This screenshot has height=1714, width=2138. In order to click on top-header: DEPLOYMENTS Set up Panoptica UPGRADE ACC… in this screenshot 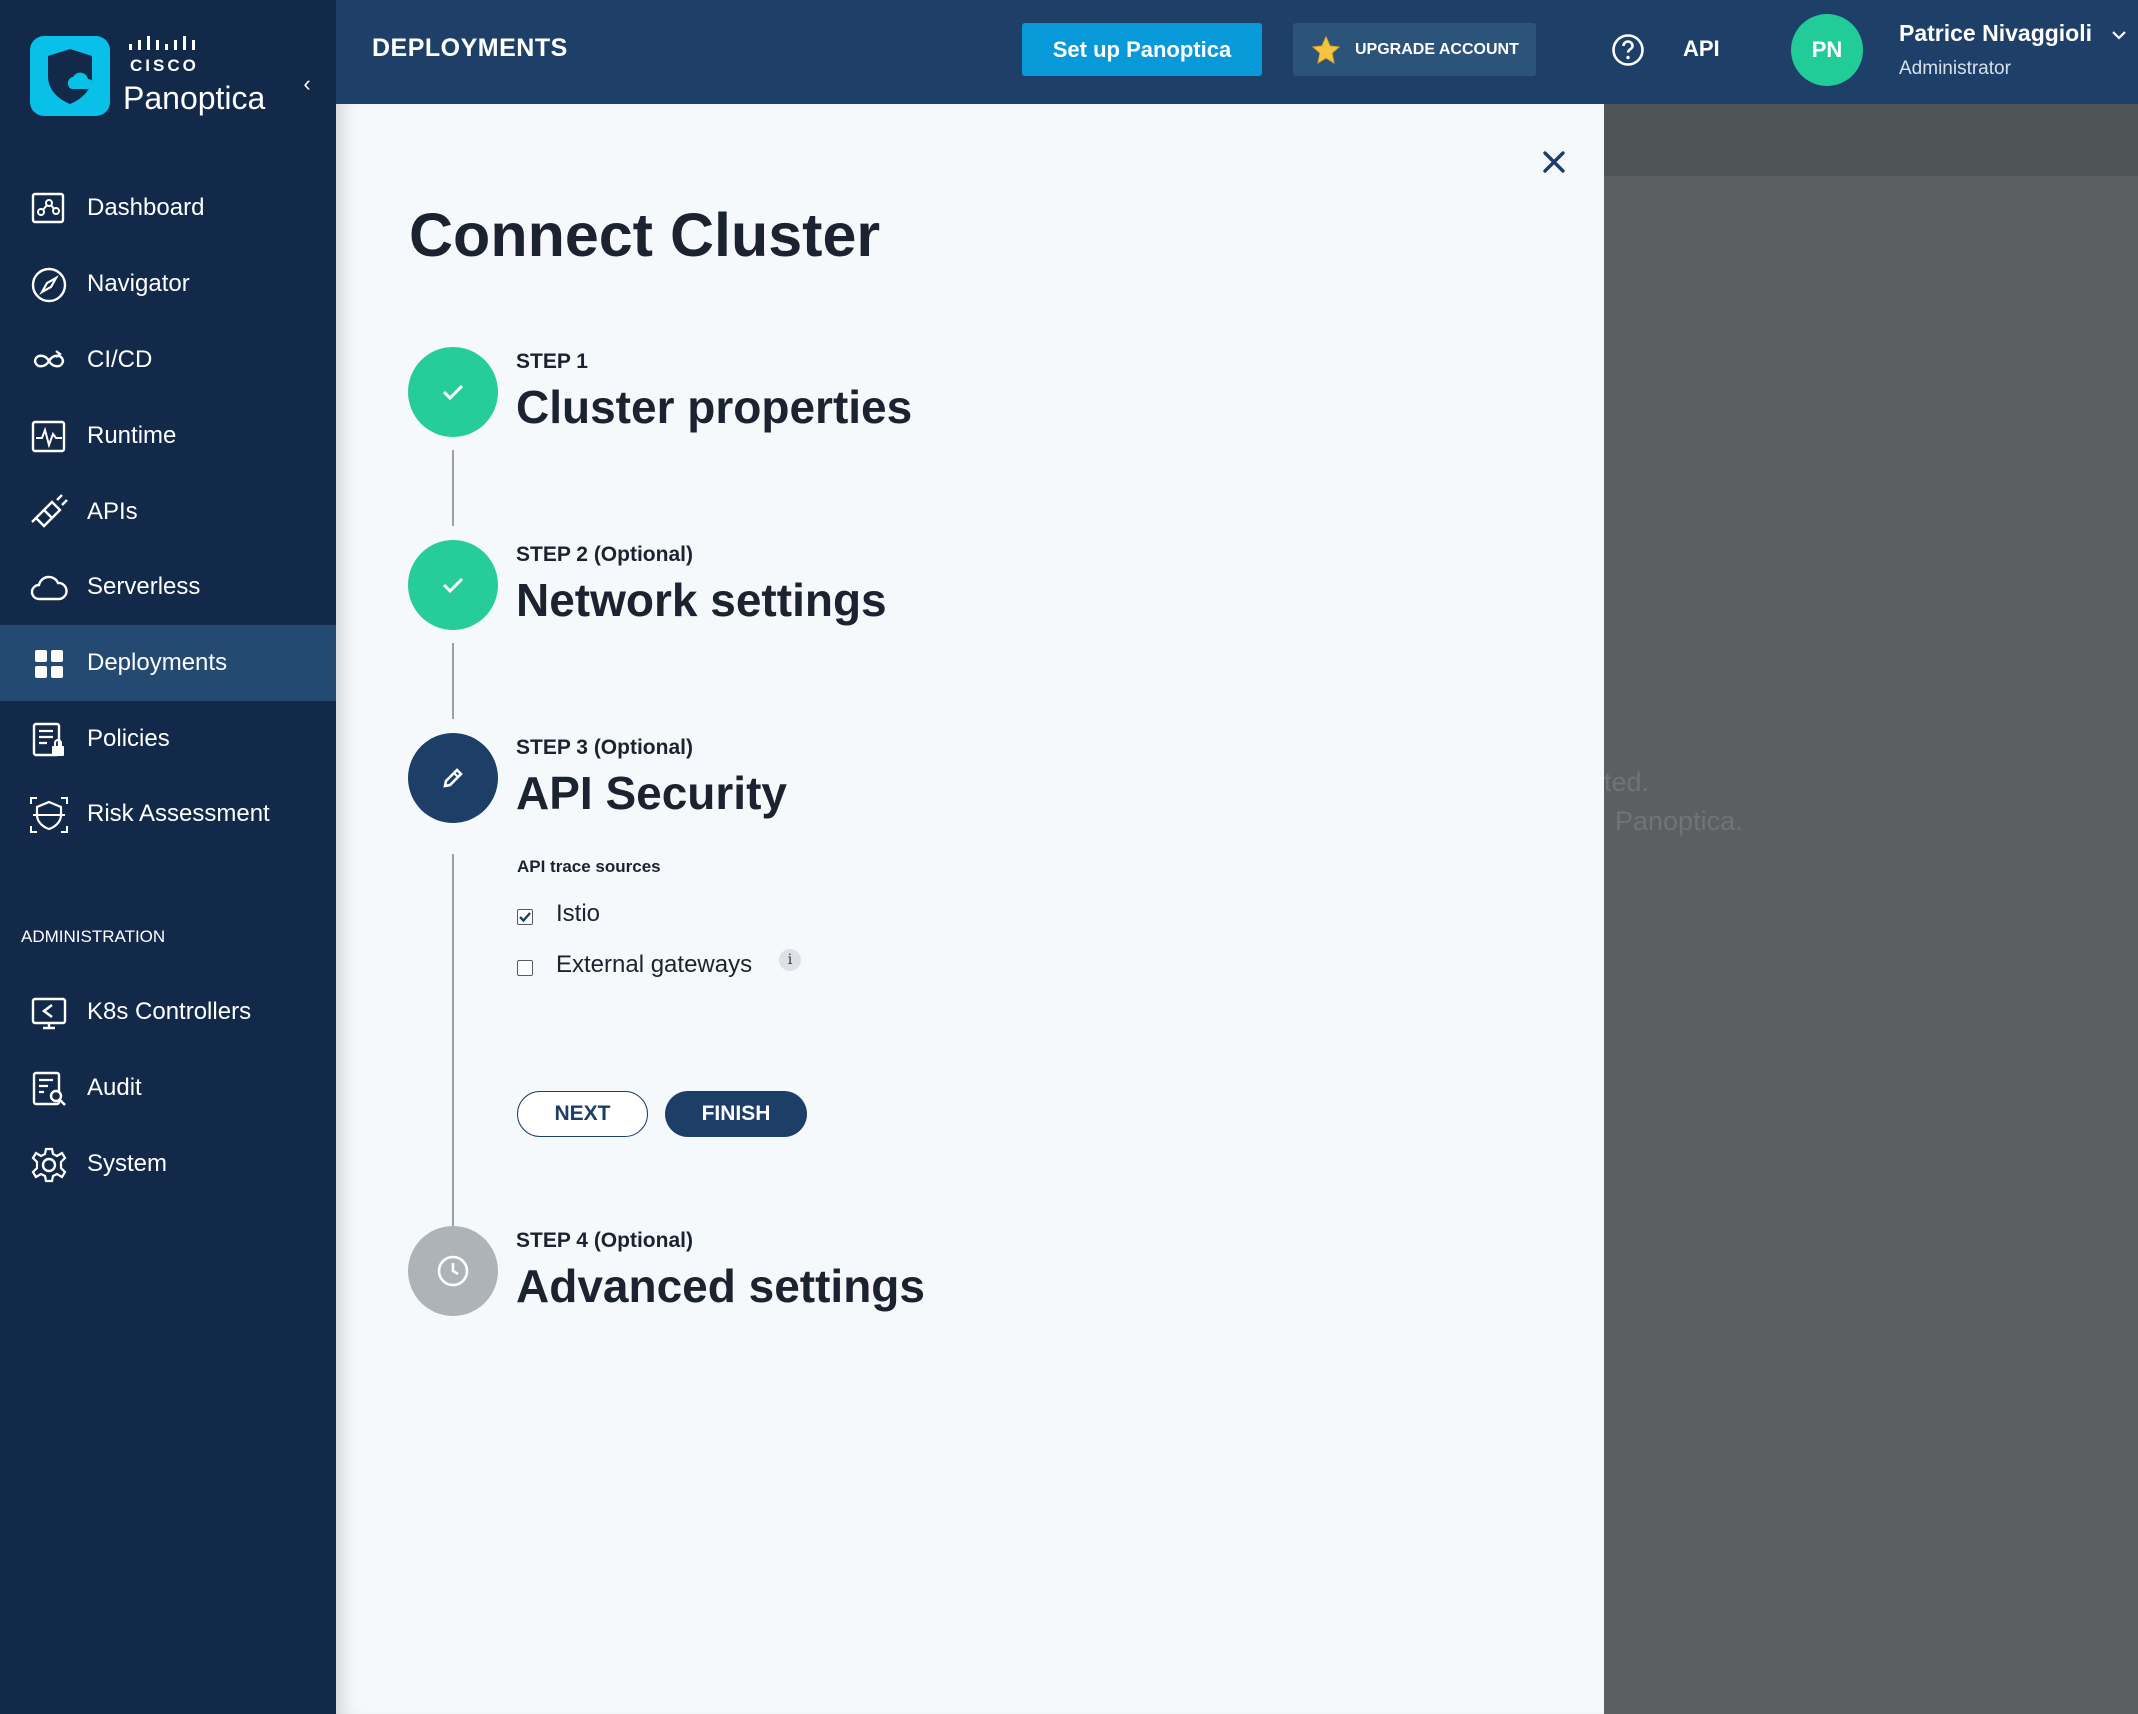, I will do `click(1237, 52)`.